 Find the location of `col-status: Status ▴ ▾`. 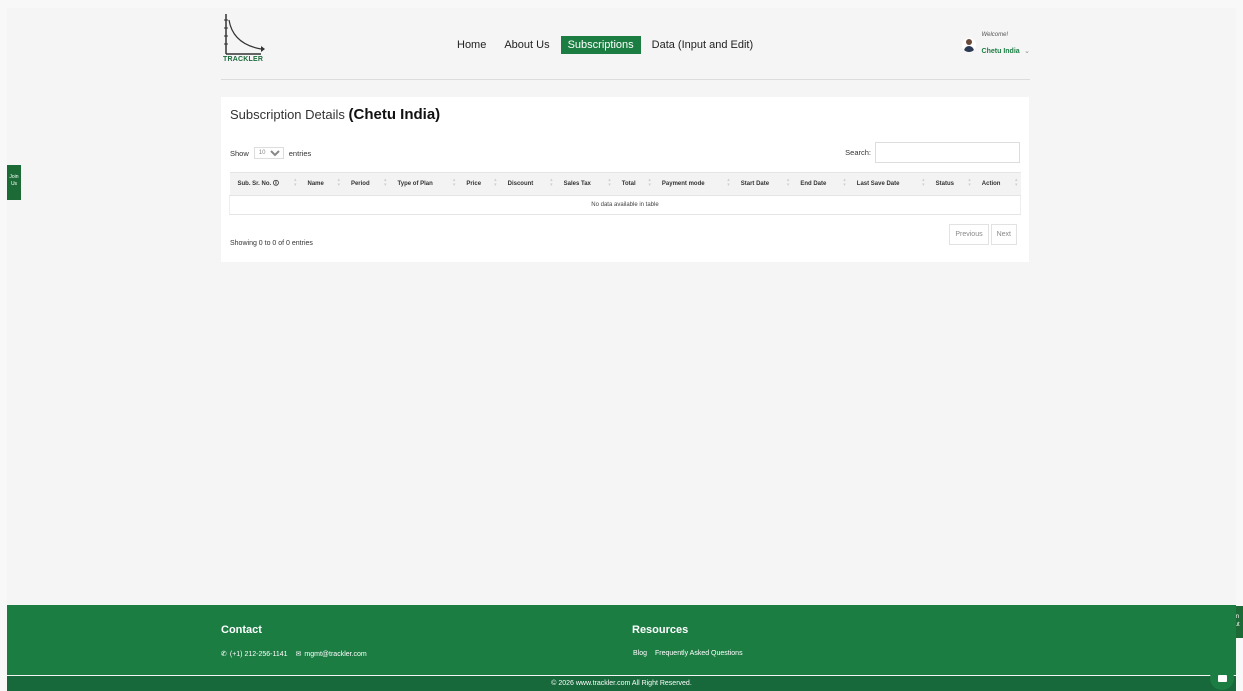

col-status: Status ▴ ▾ is located at coordinates (950, 184).